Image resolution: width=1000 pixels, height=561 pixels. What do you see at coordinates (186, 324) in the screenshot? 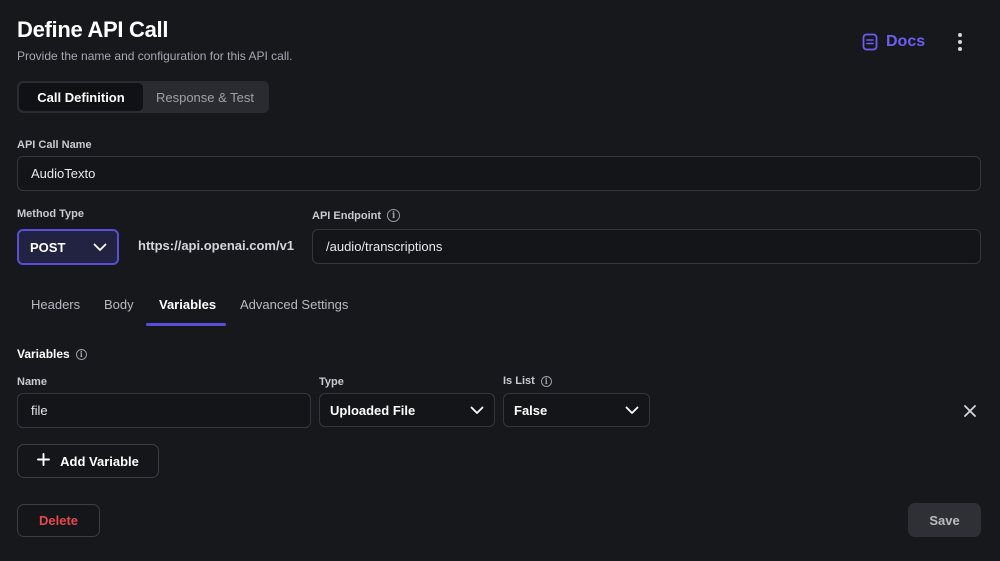
I see `active-tab-indicator` at bounding box center [186, 324].